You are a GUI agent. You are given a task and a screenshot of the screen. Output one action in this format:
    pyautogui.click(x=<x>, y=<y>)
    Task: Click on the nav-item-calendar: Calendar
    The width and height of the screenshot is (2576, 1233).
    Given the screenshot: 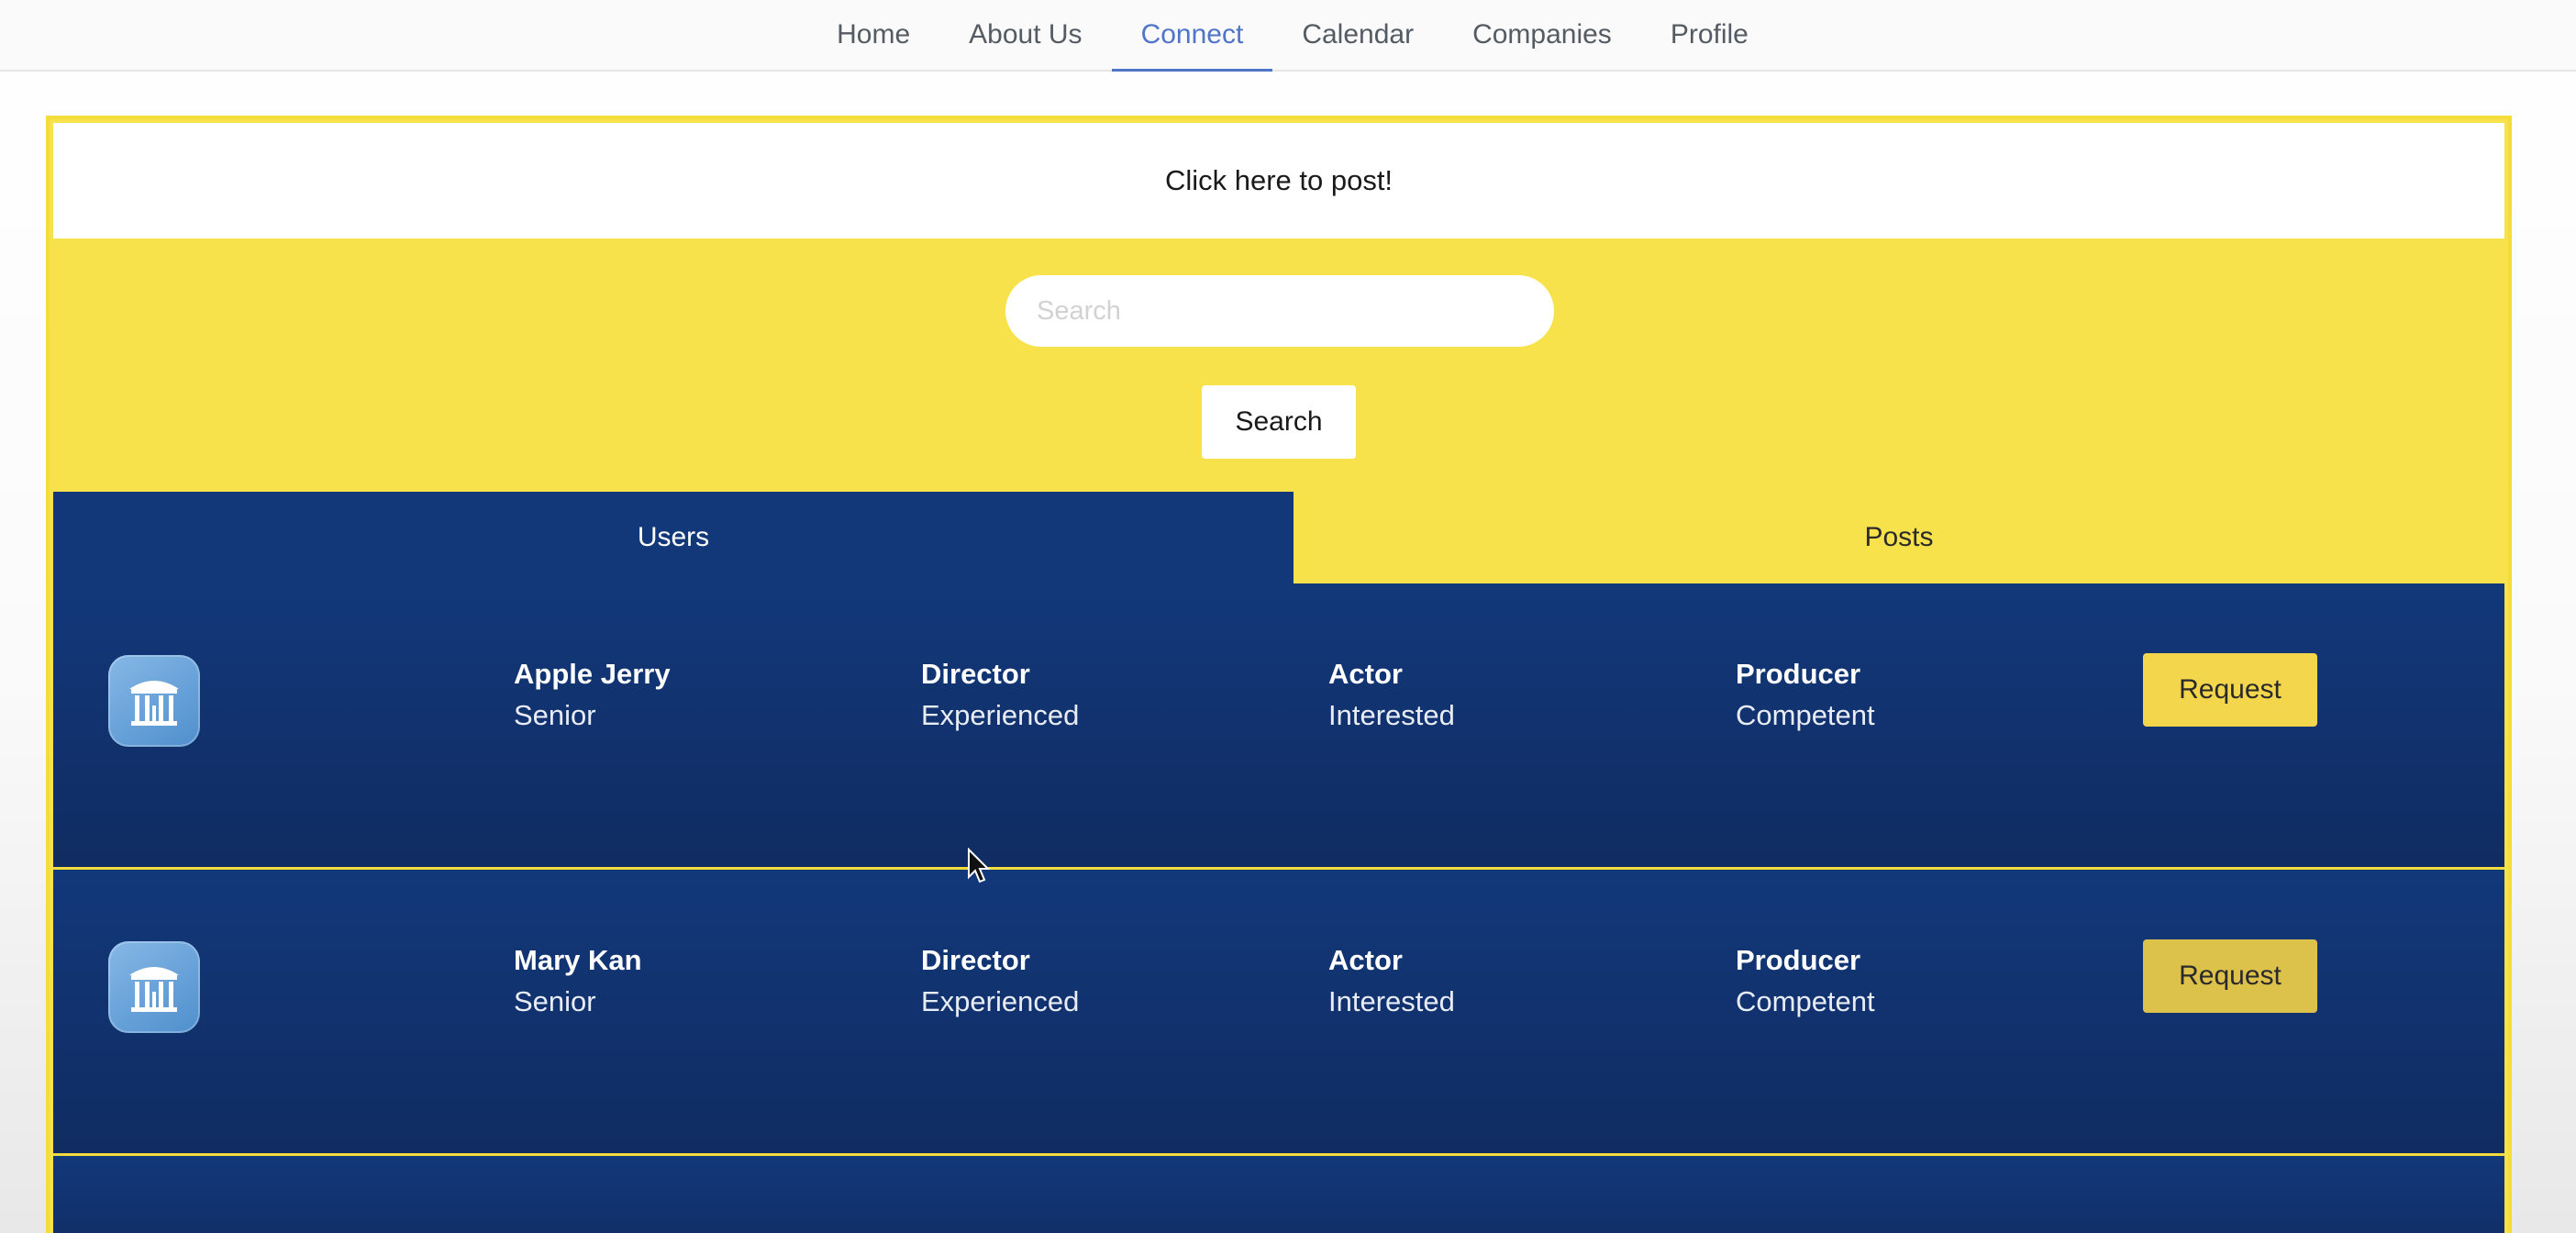 What is the action you would take?
    pyautogui.click(x=1357, y=35)
    